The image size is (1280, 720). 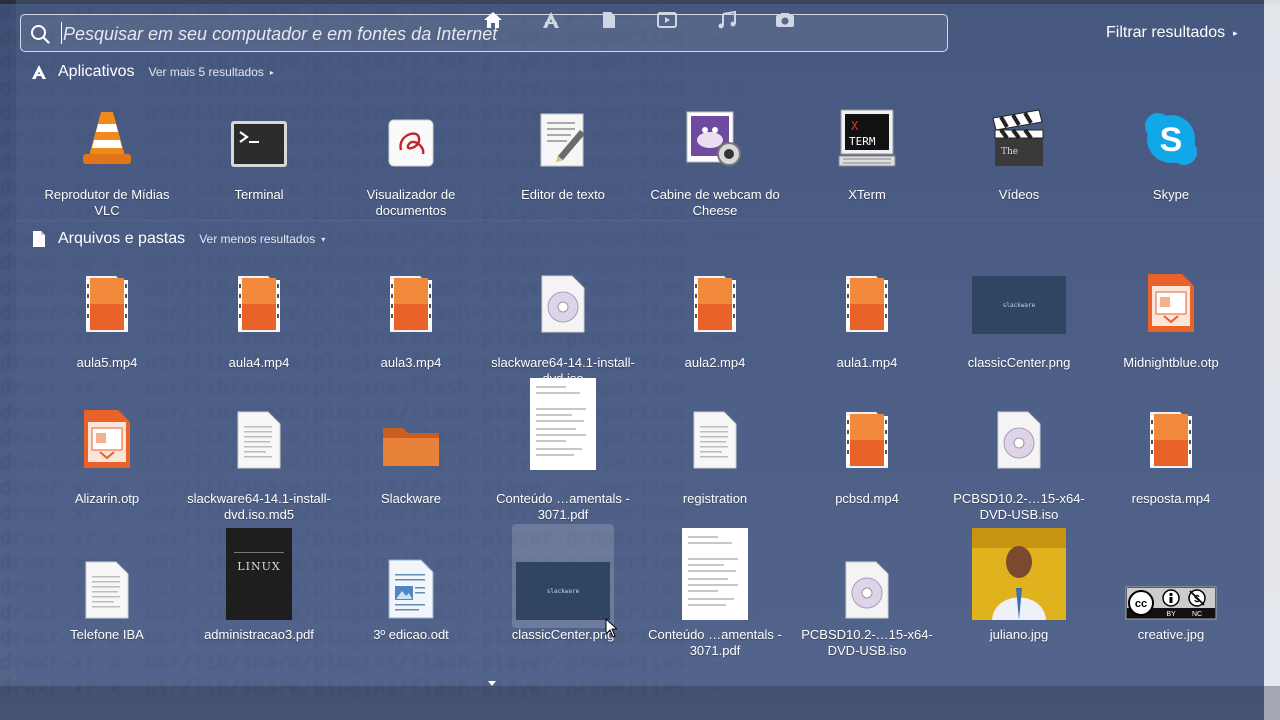 What do you see at coordinates (715, 202) in the screenshot?
I see `app-label: Cabine de webcam do Cheese` at bounding box center [715, 202].